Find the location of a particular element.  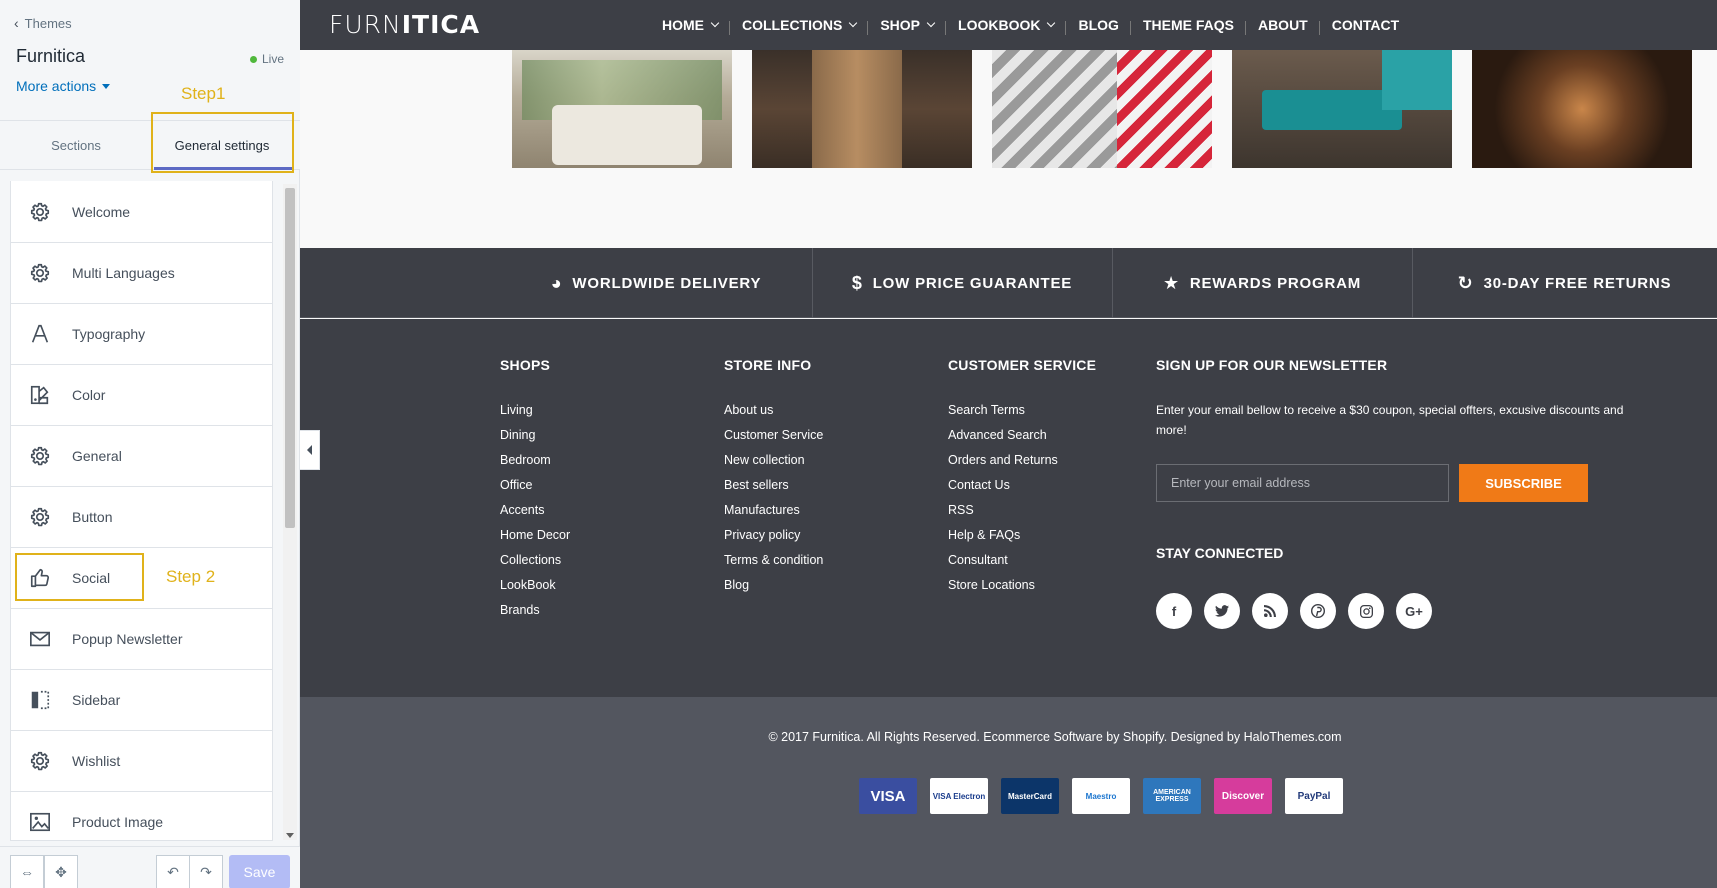

gear-icon is located at coordinates (40, 273).